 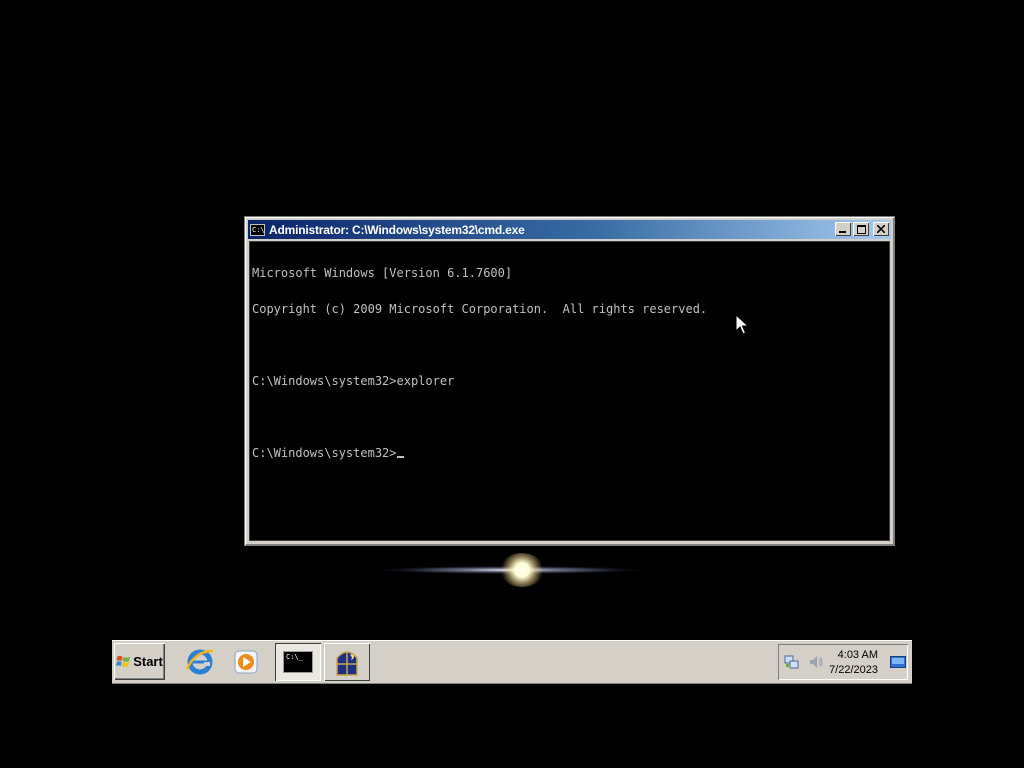 I want to click on media-player-button, so click(x=246, y=662).